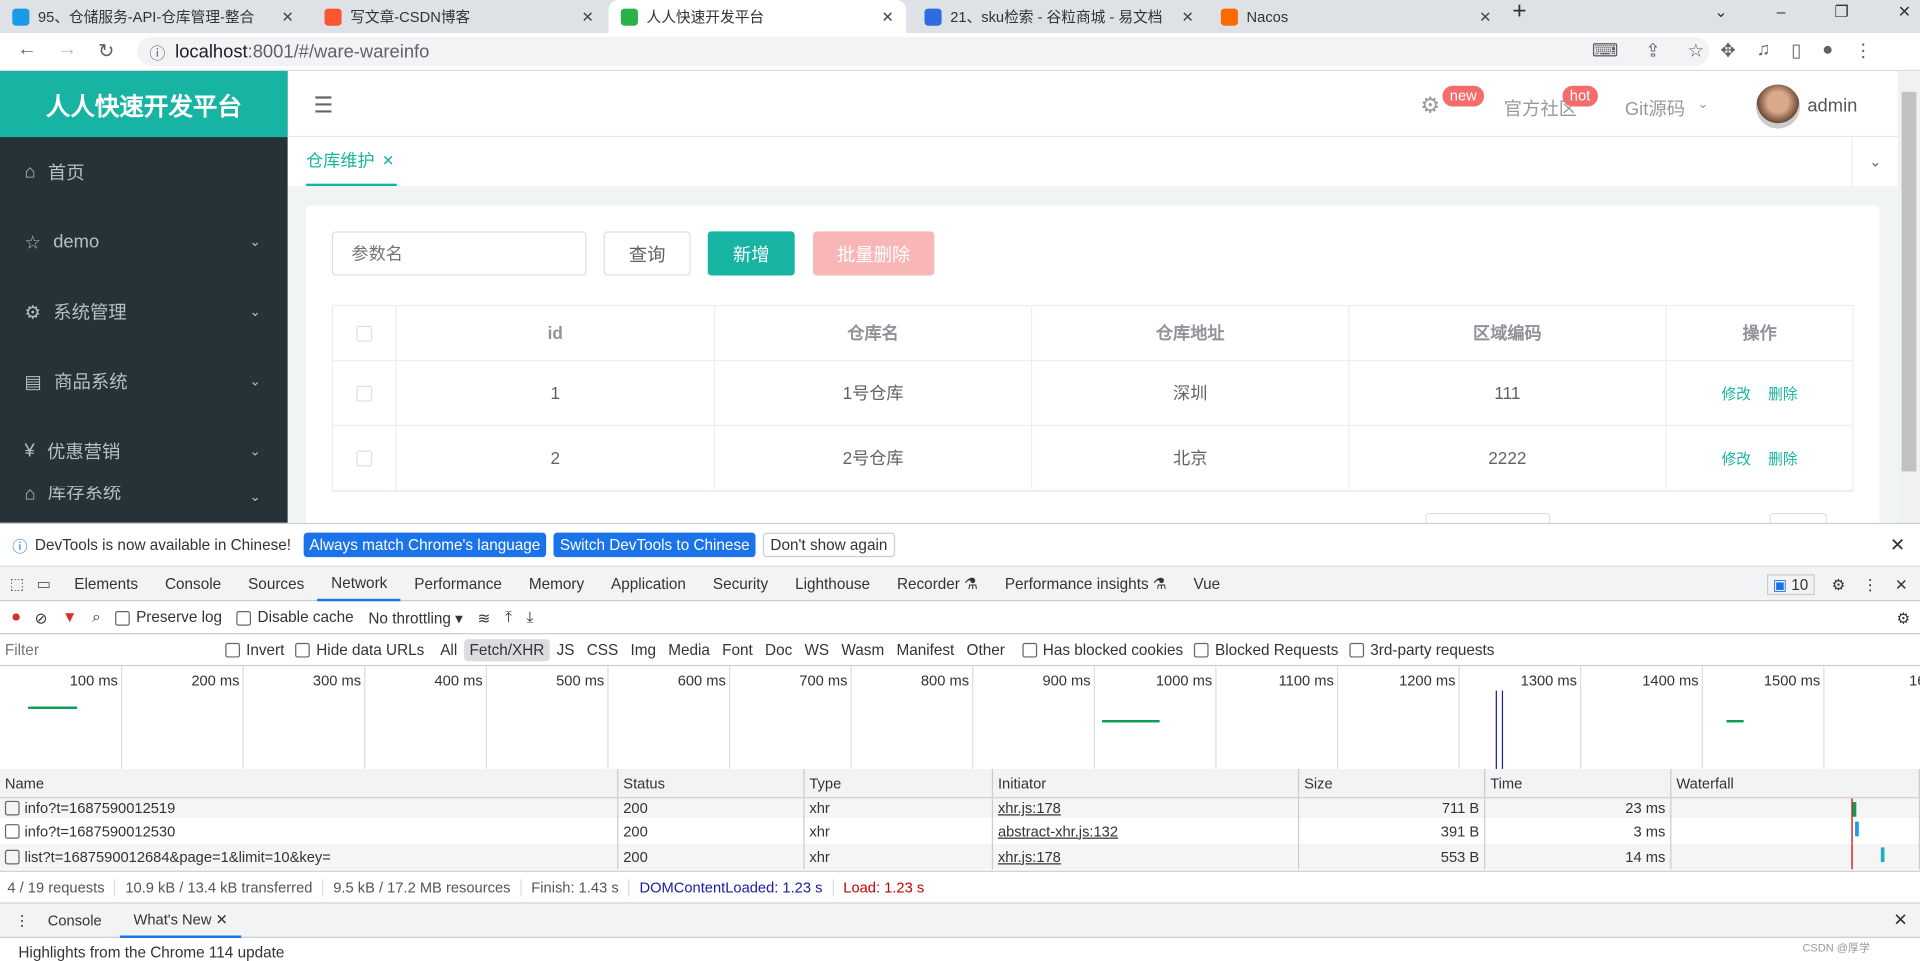  Describe the element at coordinates (144, 382) in the screenshot. I see `sidebar-item: ▤ 商品系统 ⌄` at that location.